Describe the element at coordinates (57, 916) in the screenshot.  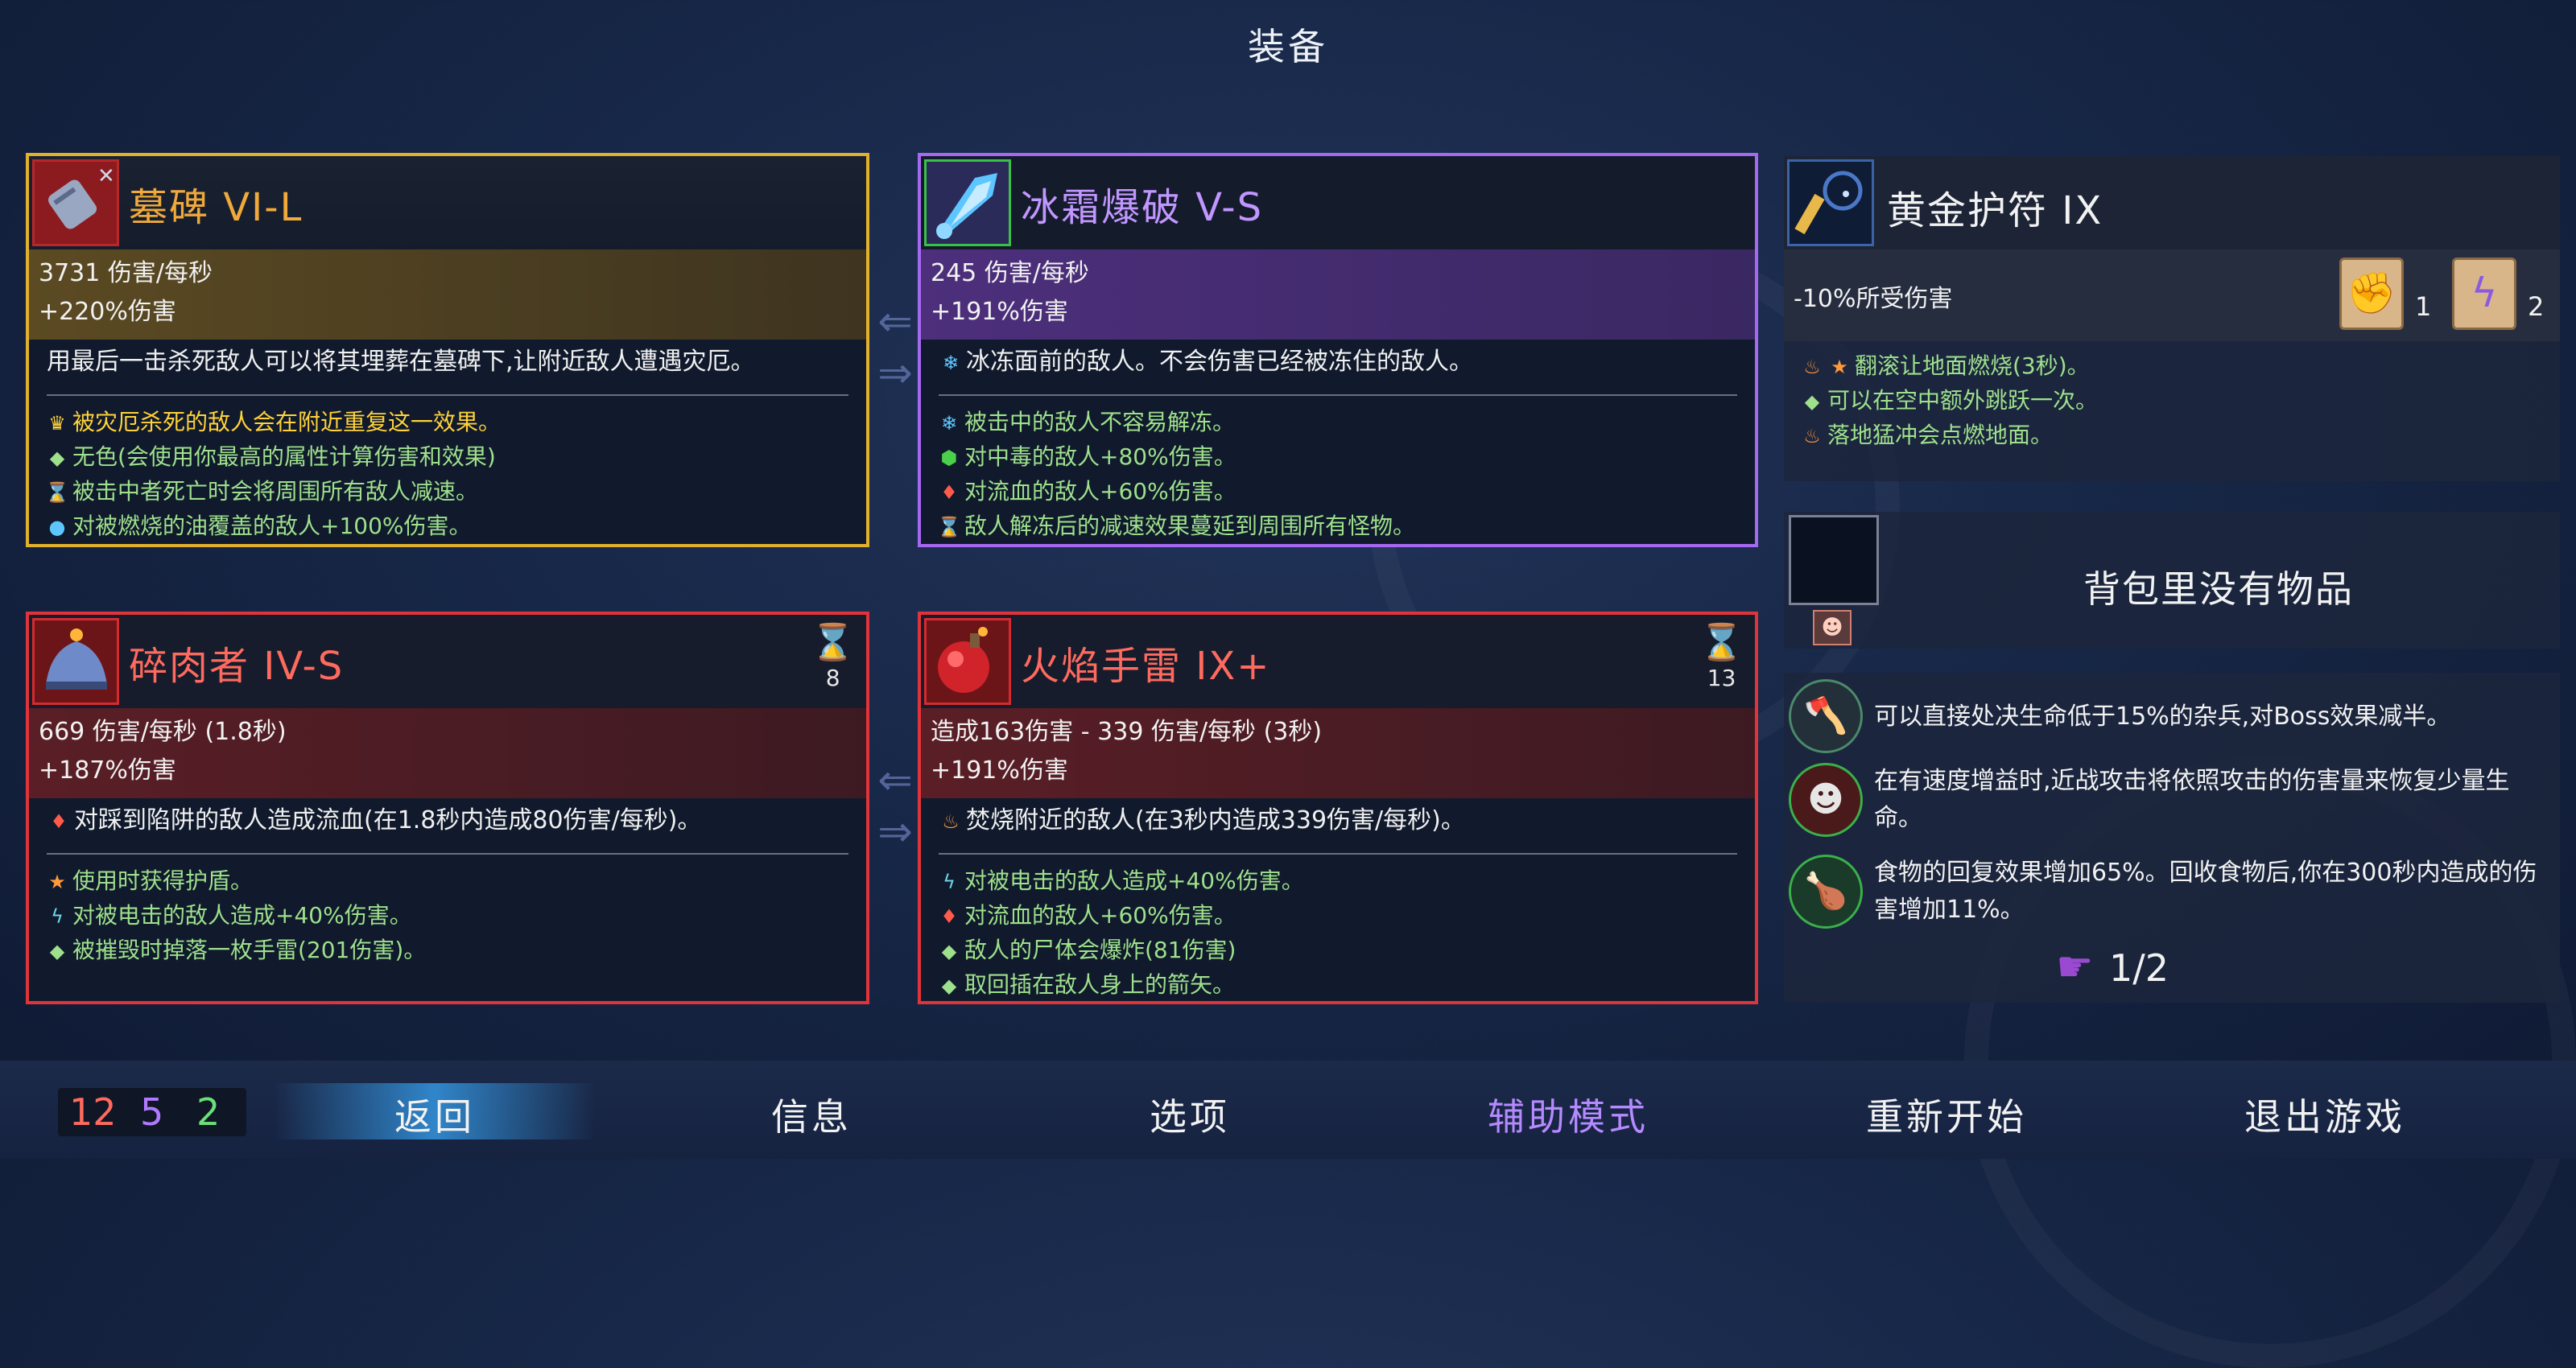
I see `lightning-icon: ϟ` at that location.